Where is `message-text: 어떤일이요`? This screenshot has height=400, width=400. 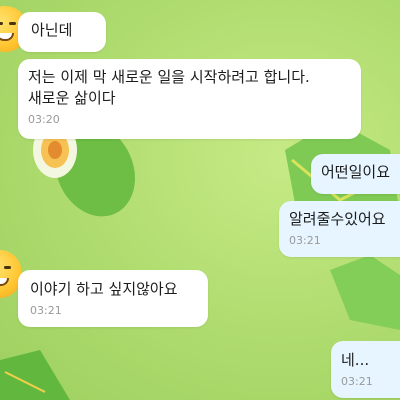 message-text: 어떤일이요 is located at coordinates (356, 172).